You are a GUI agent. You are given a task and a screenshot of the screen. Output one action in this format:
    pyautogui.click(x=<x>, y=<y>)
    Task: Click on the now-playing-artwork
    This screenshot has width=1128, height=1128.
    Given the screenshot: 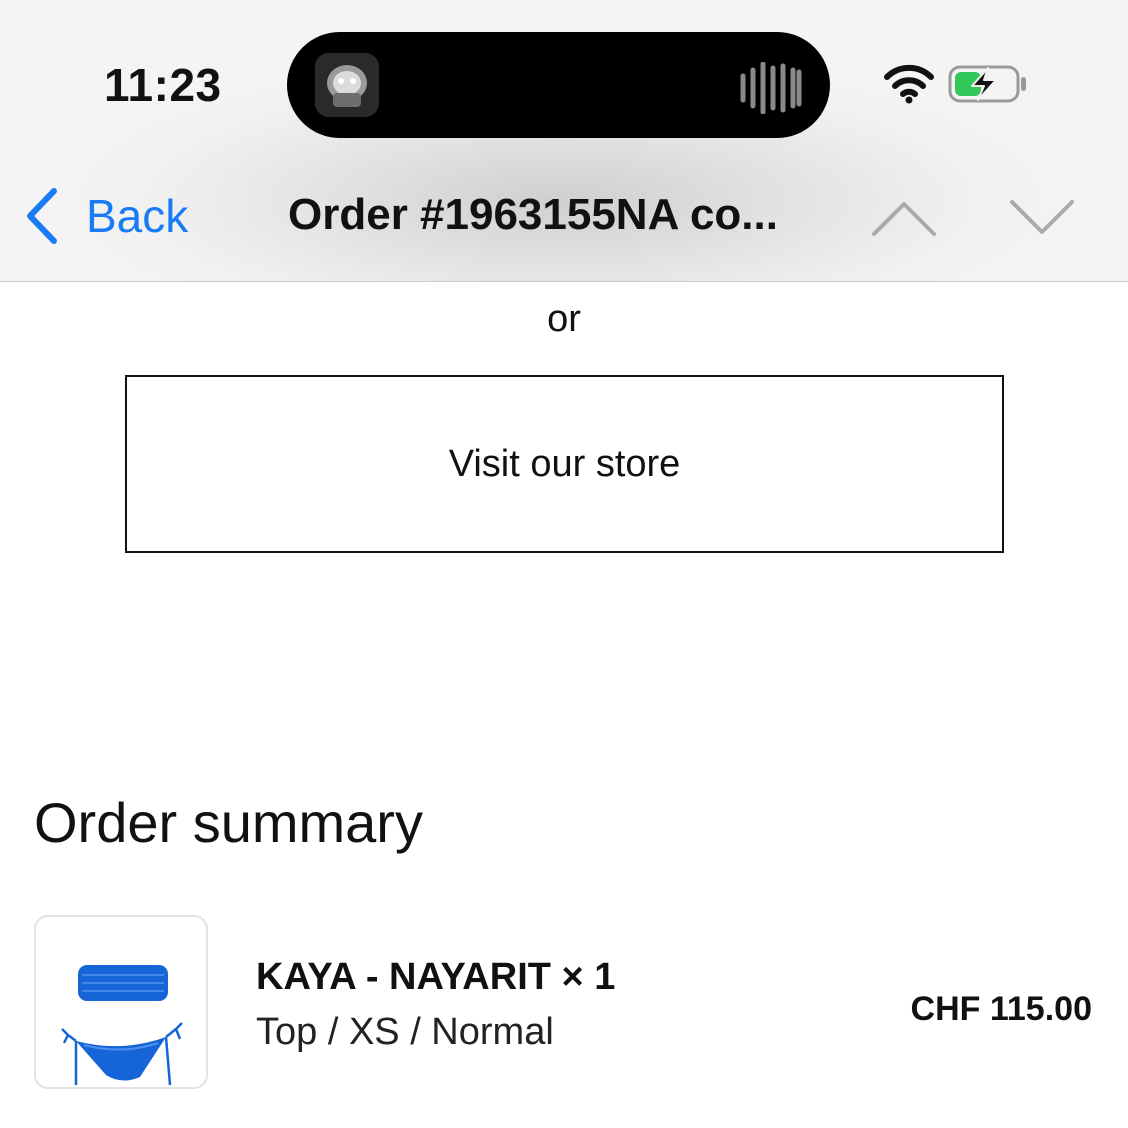 What is the action you would take?
    pyautogui.click(x=347, y=85)
    